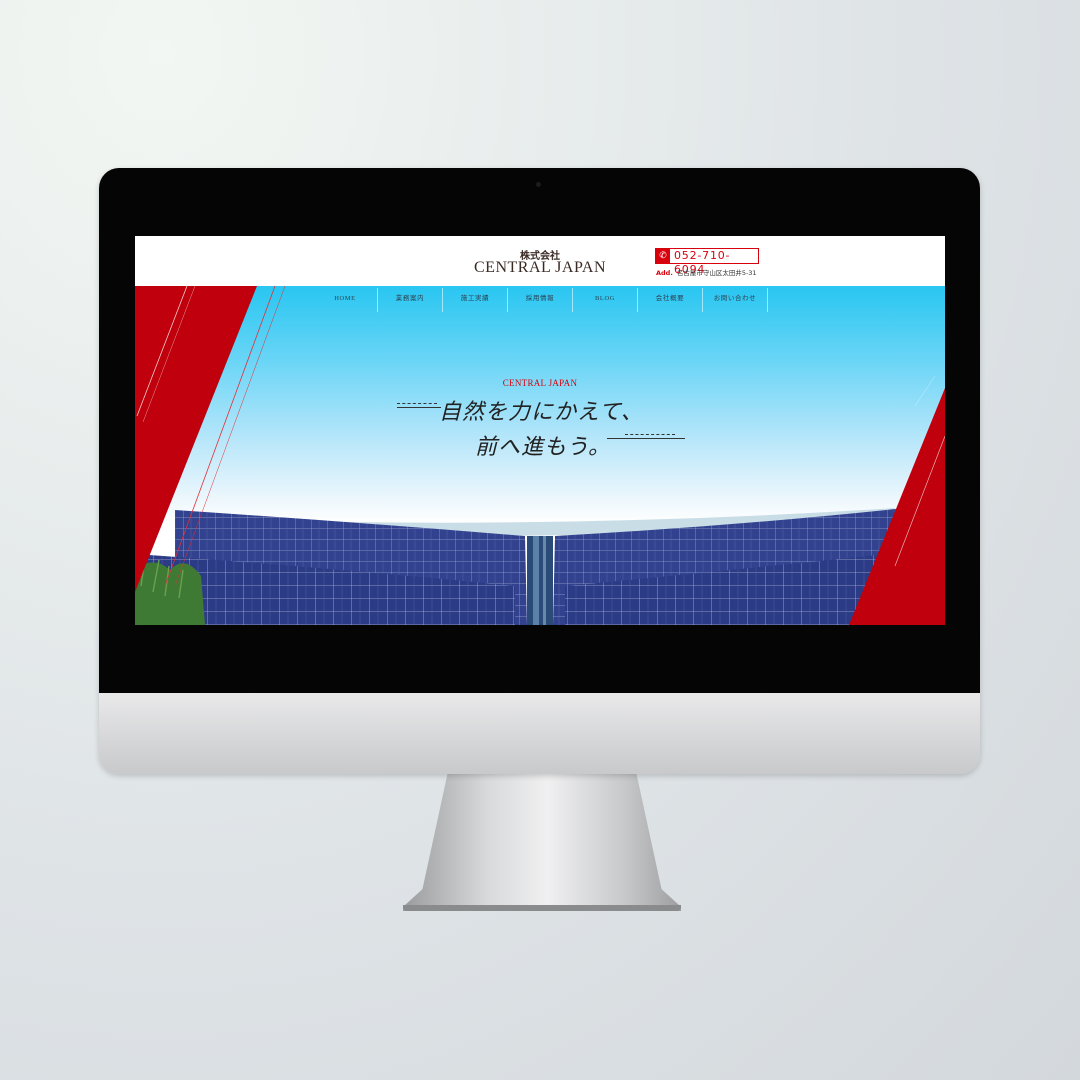 This screenshot has height=1080, width=1080. I want to click on phone-number-box: ✆ 052-710-6094, so click(707, 262).